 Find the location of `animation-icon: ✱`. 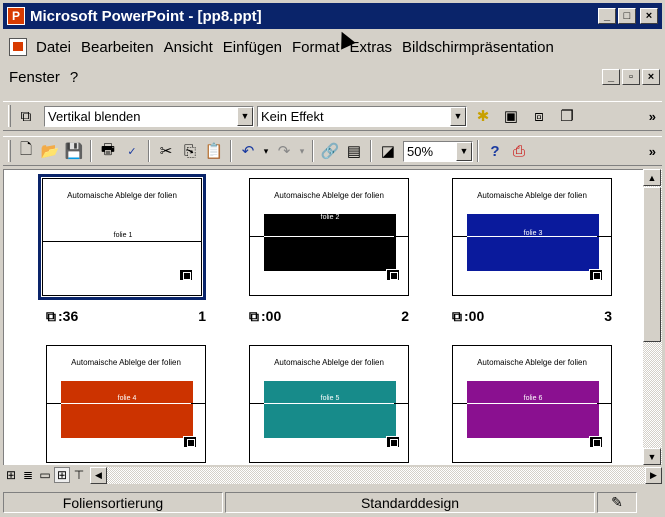

animation-icon: ✱ is located at coordinates (483, 116).